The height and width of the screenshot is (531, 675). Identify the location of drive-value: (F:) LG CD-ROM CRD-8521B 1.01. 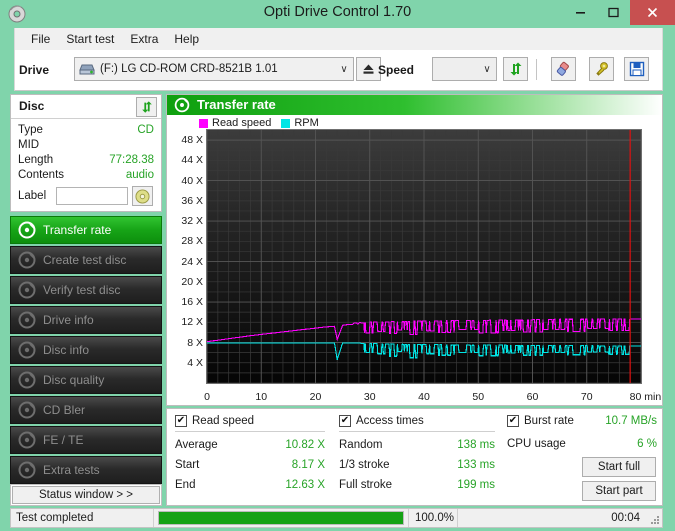
(189, 69).